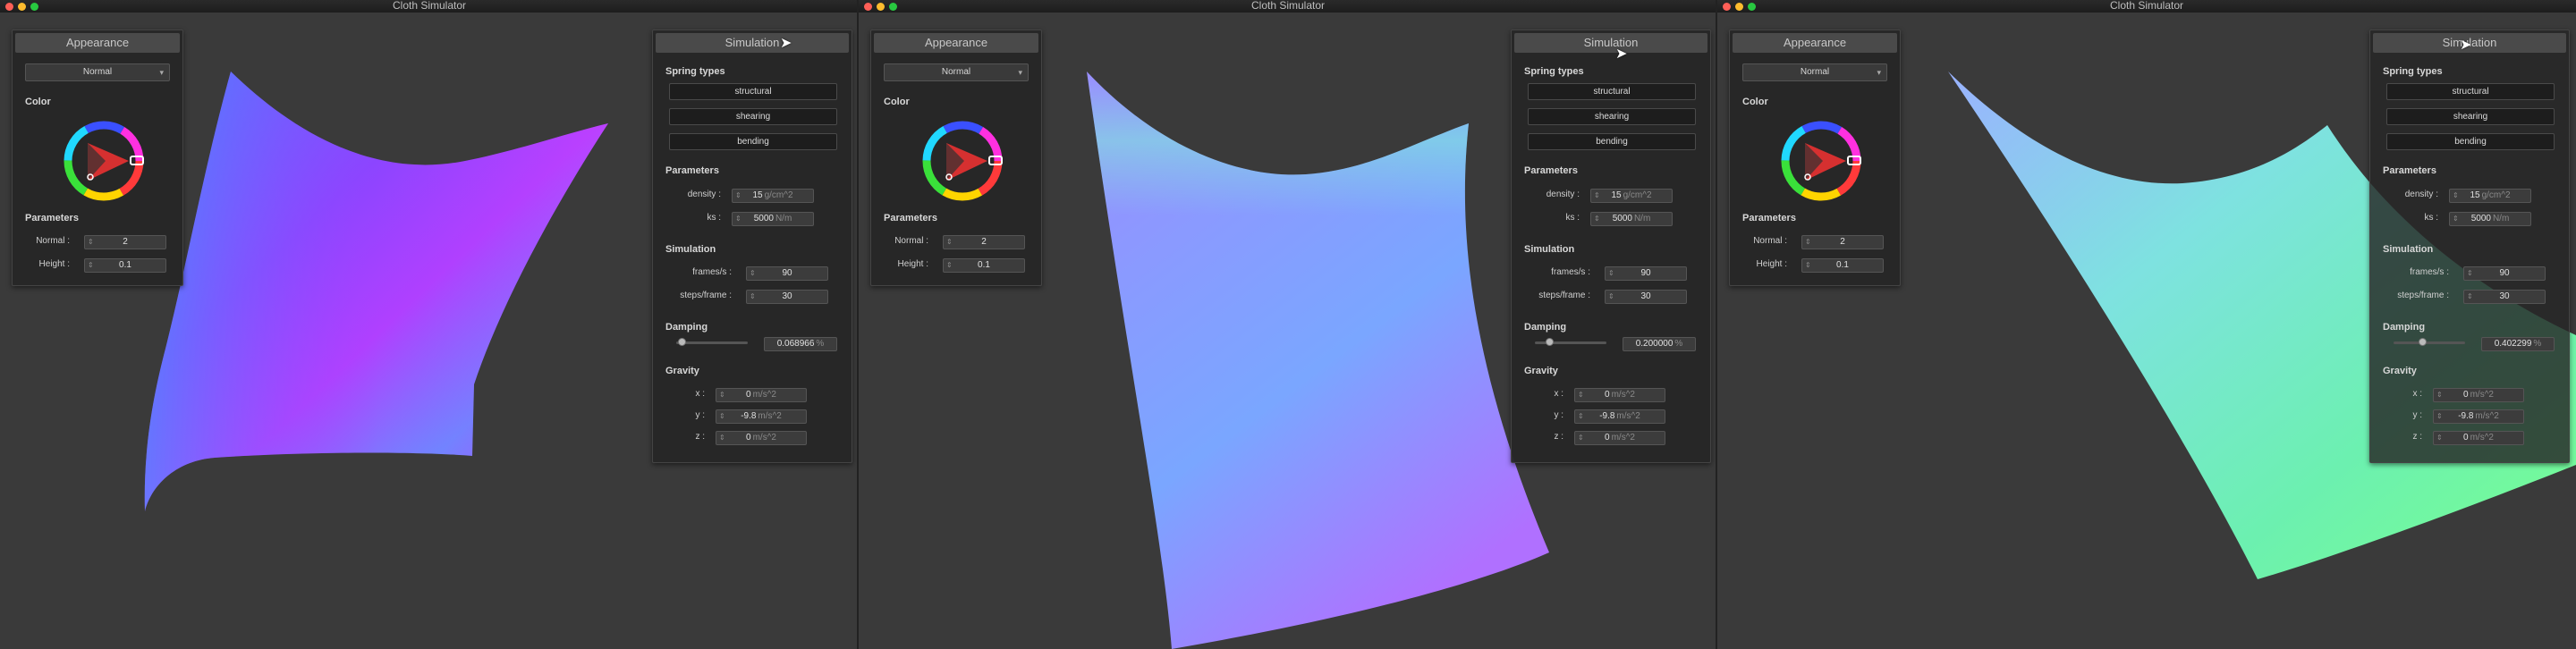  I want to click on damping-input: 0.402299%, so click(2518, 344).